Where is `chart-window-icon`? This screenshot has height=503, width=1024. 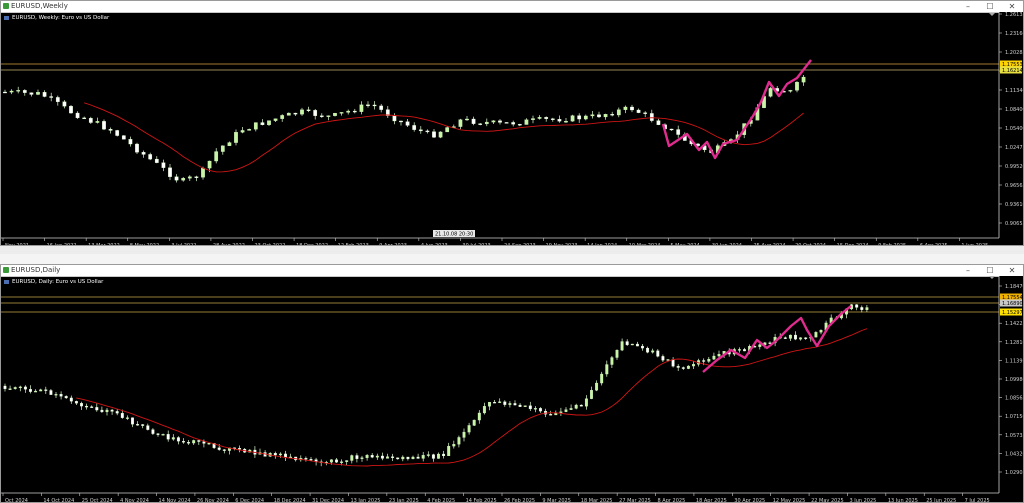
chart-window-icon is located at coordinates (6, 270).